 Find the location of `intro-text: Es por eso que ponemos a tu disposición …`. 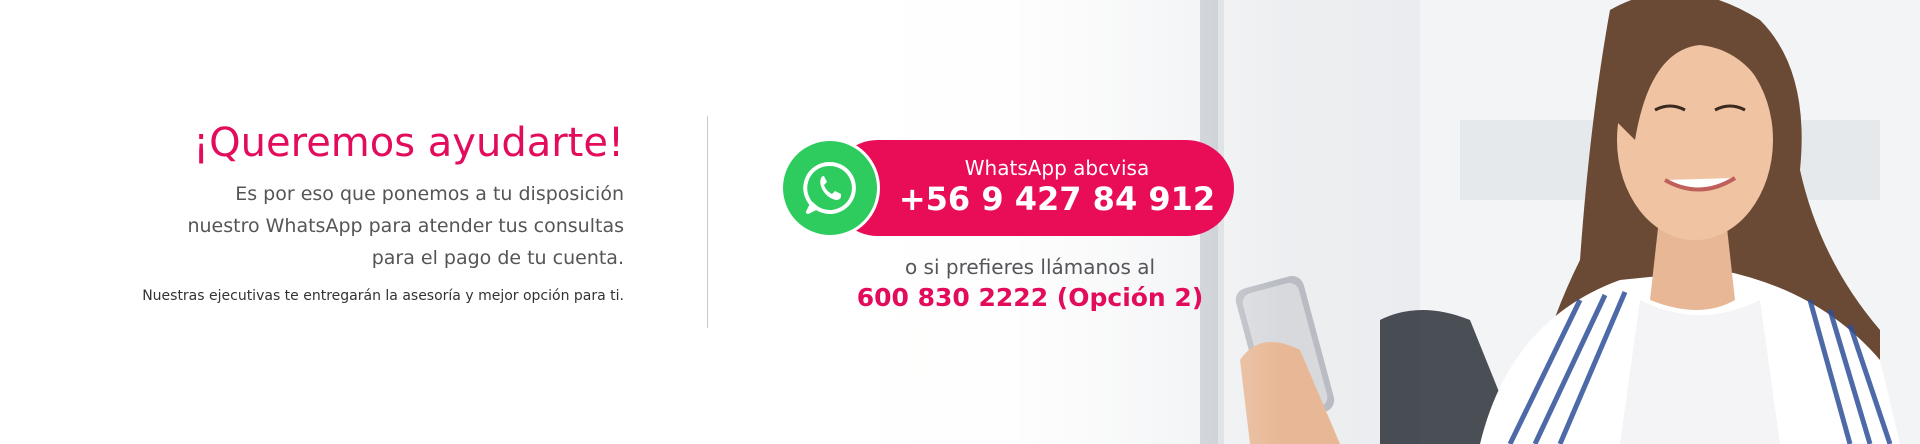

intro-text: Es por eso que ponemos a tu disposición … is located at coordinates (344, 226).